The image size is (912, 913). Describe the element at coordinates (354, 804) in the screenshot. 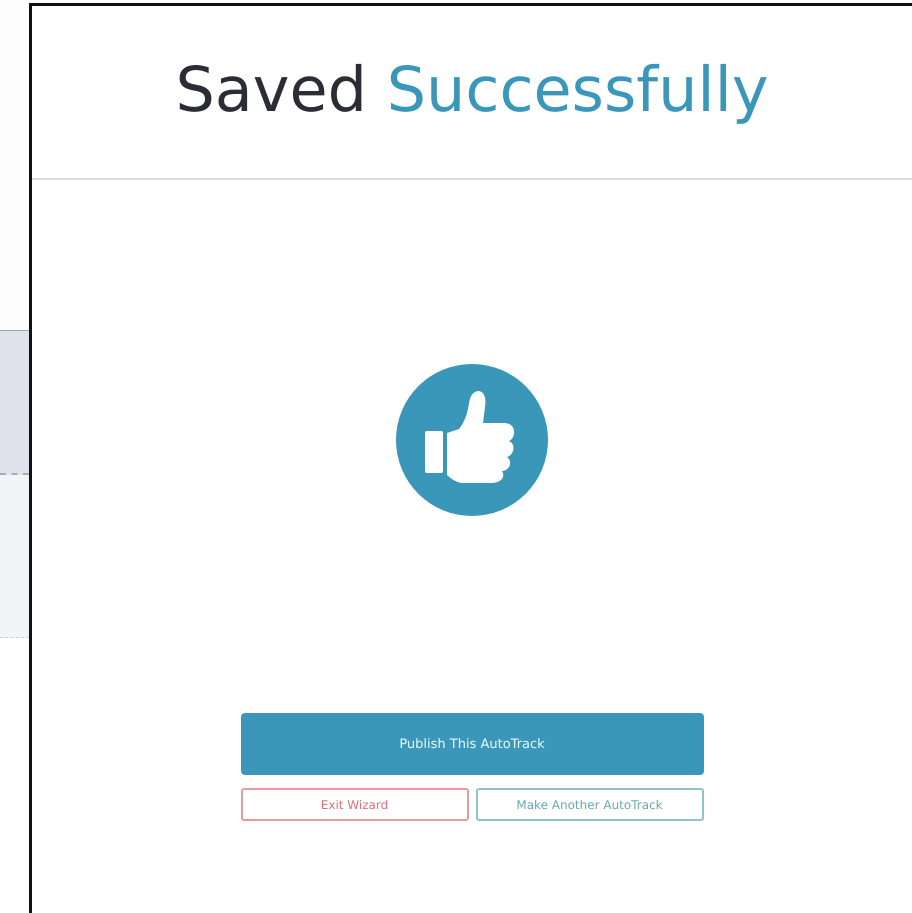

I see `exit-button: Exit Wizard` at that location.